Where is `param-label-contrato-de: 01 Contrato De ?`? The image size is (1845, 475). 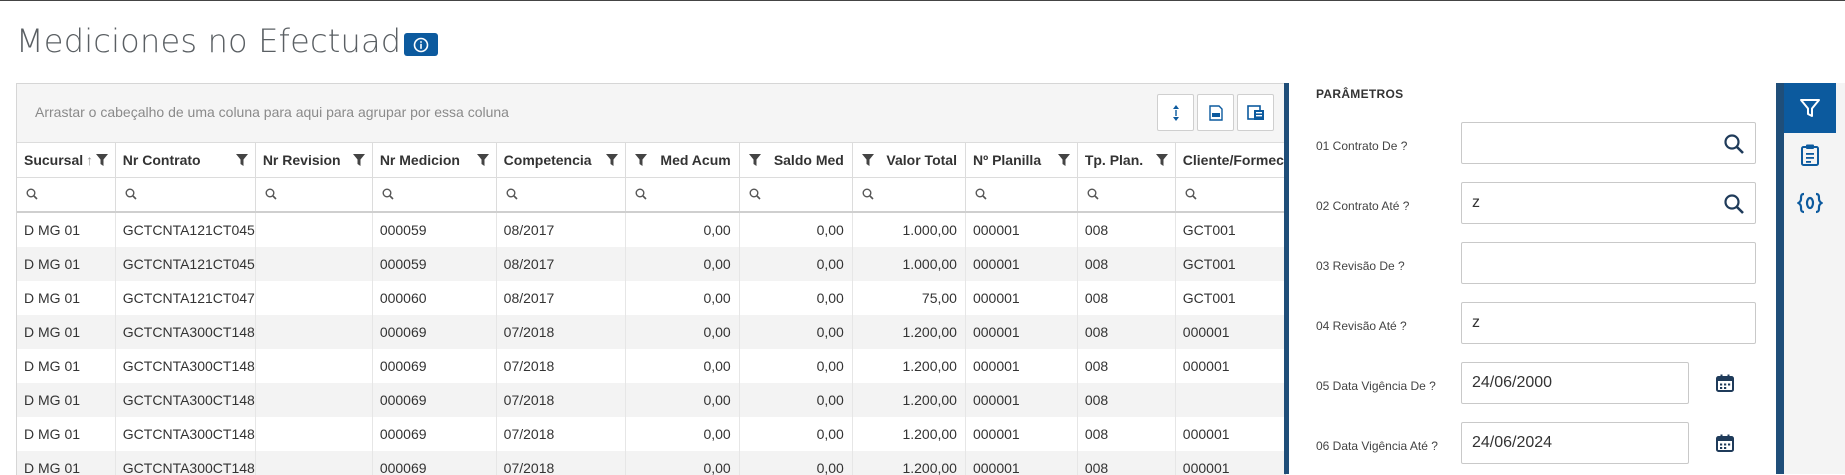 param-label-contrato-de: 01 Contrato De ? is located at coordinates (1362, 146).